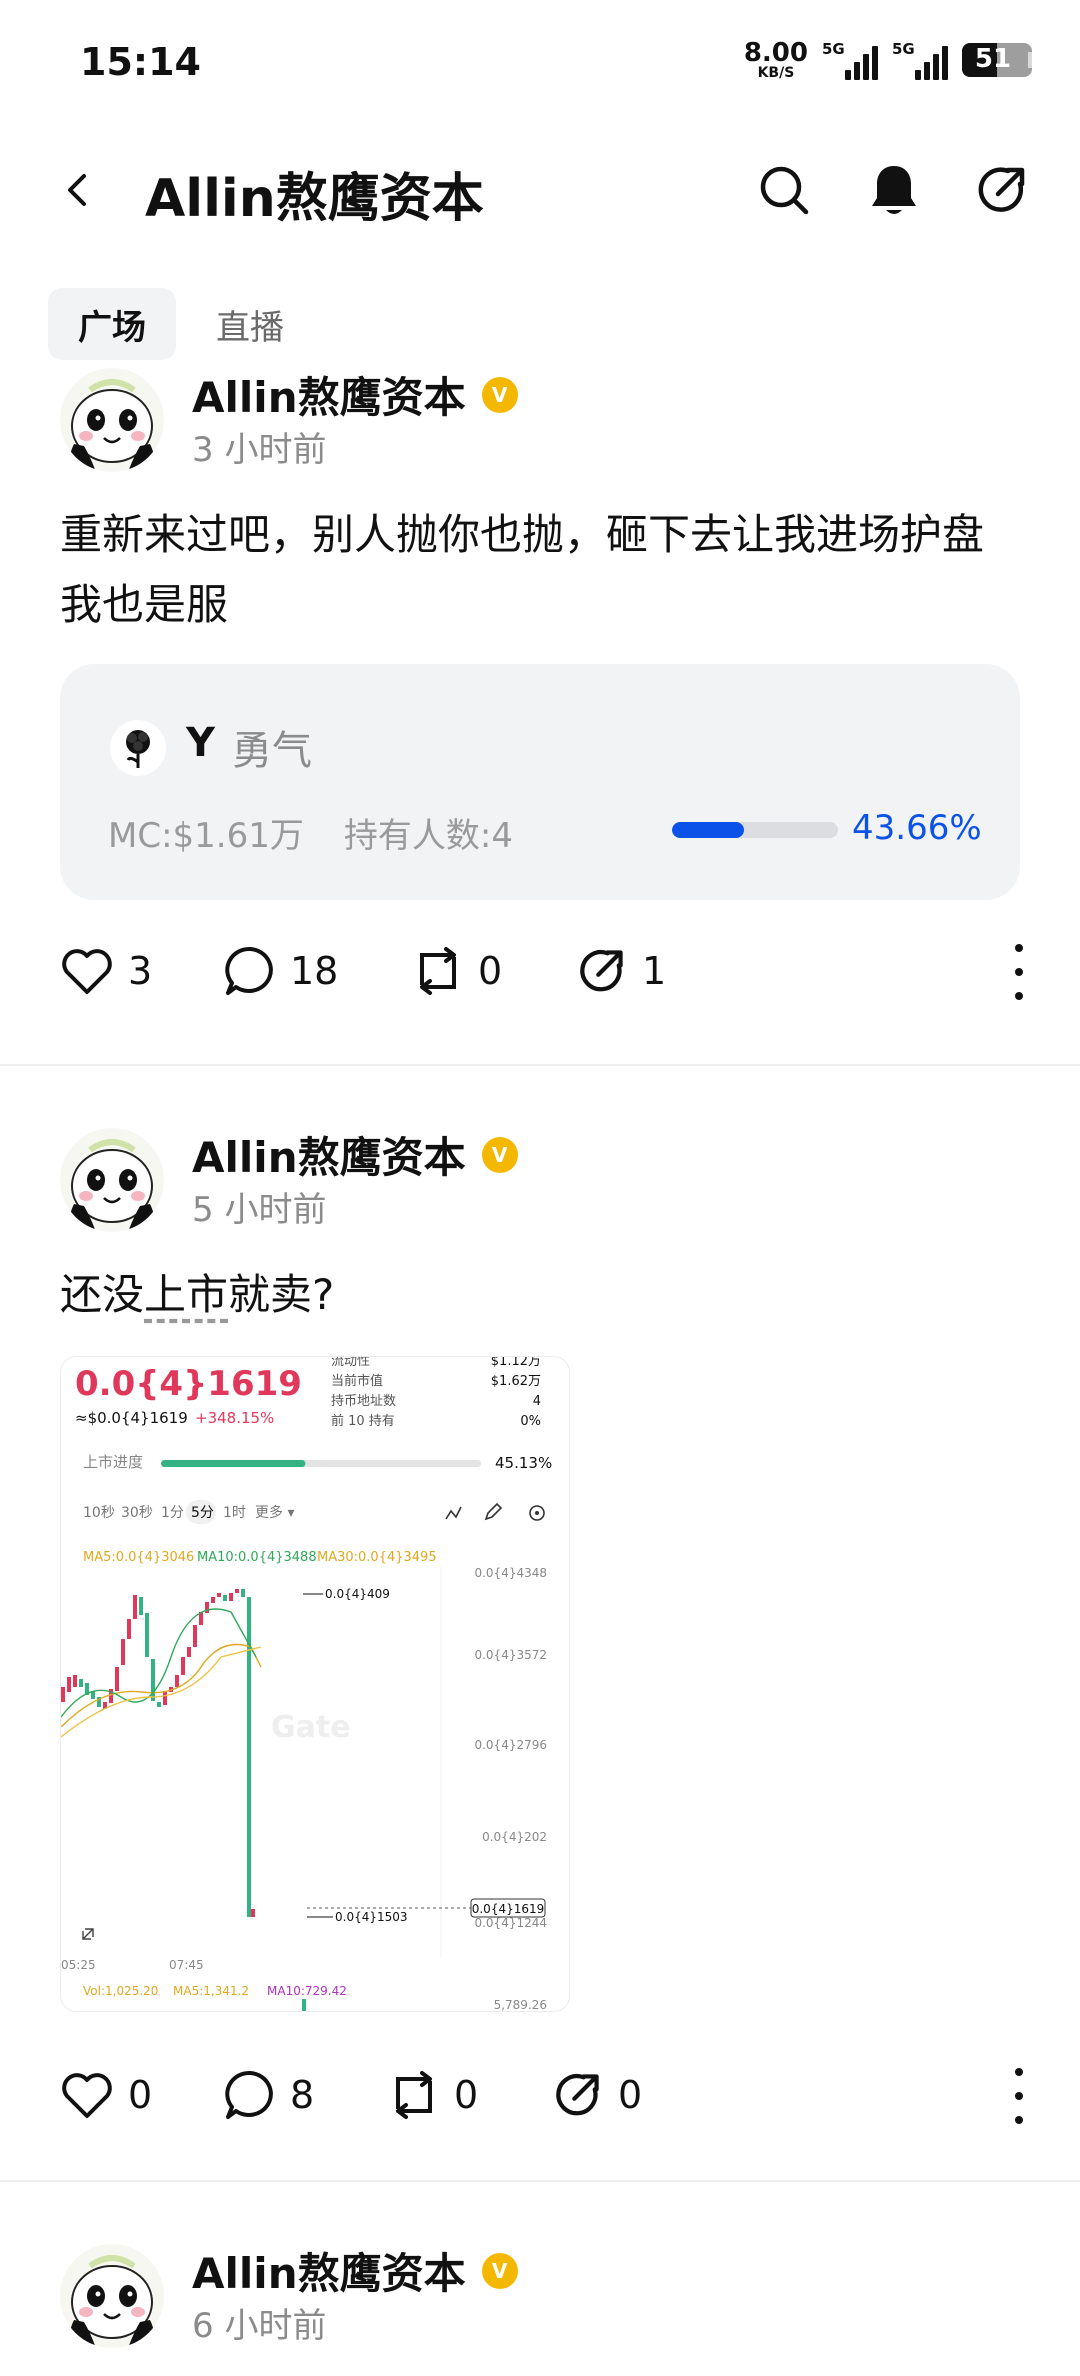  I want to click on network-type: 5G, so click(833, 49).